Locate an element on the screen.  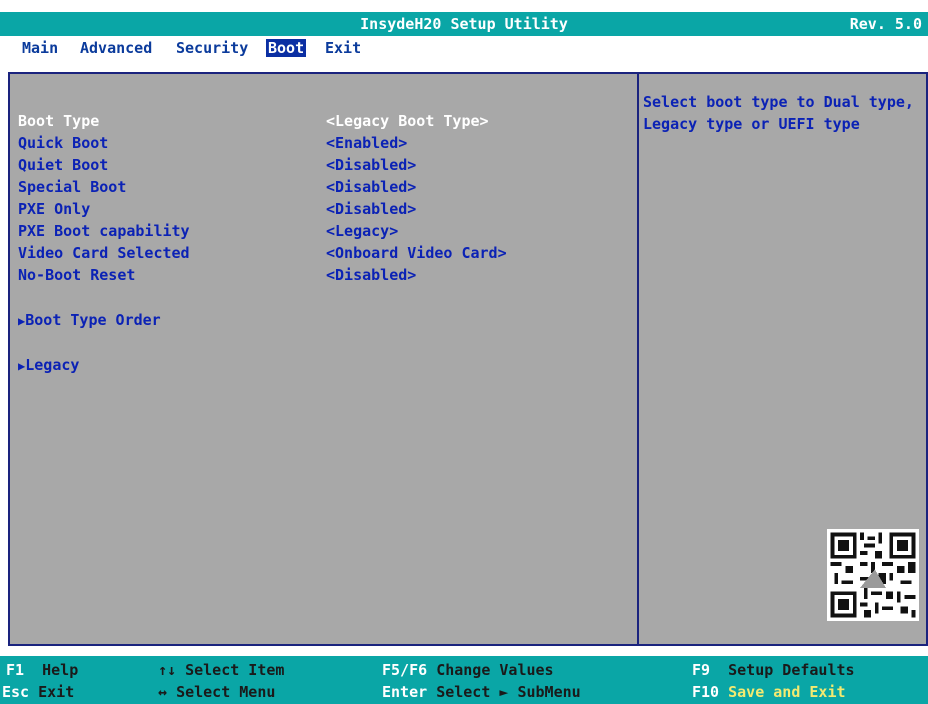
footer-select-menu: ↔ Select Menu is located at coordinates (216, 692).